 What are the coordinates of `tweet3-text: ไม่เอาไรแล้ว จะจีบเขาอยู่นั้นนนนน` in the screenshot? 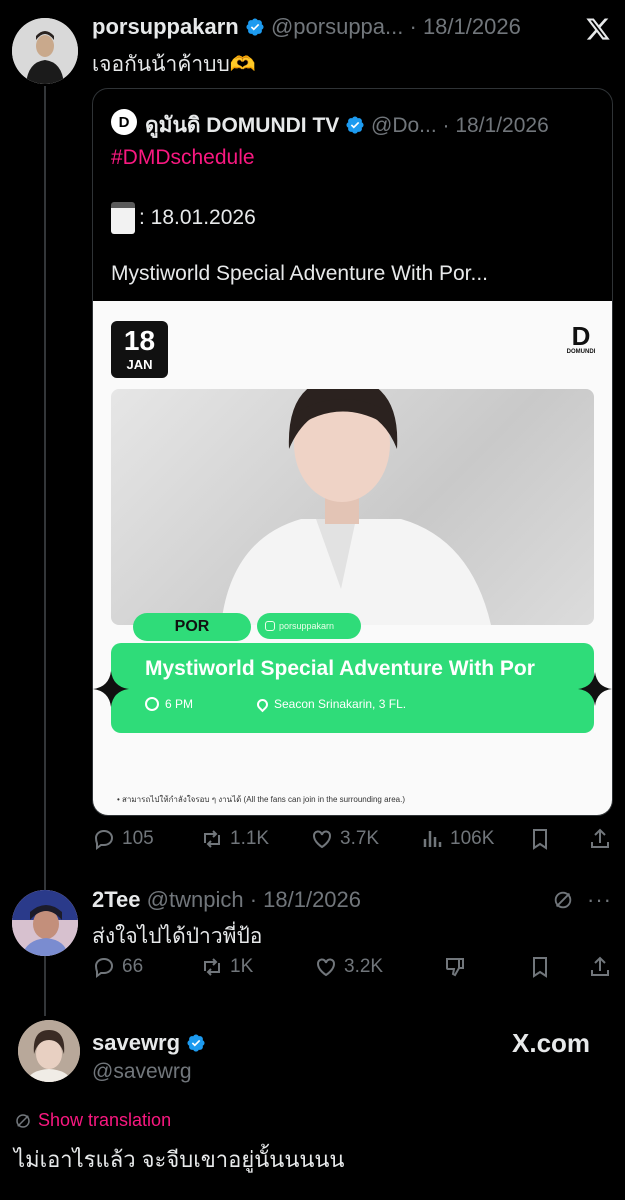 It's located at (179, 1159).